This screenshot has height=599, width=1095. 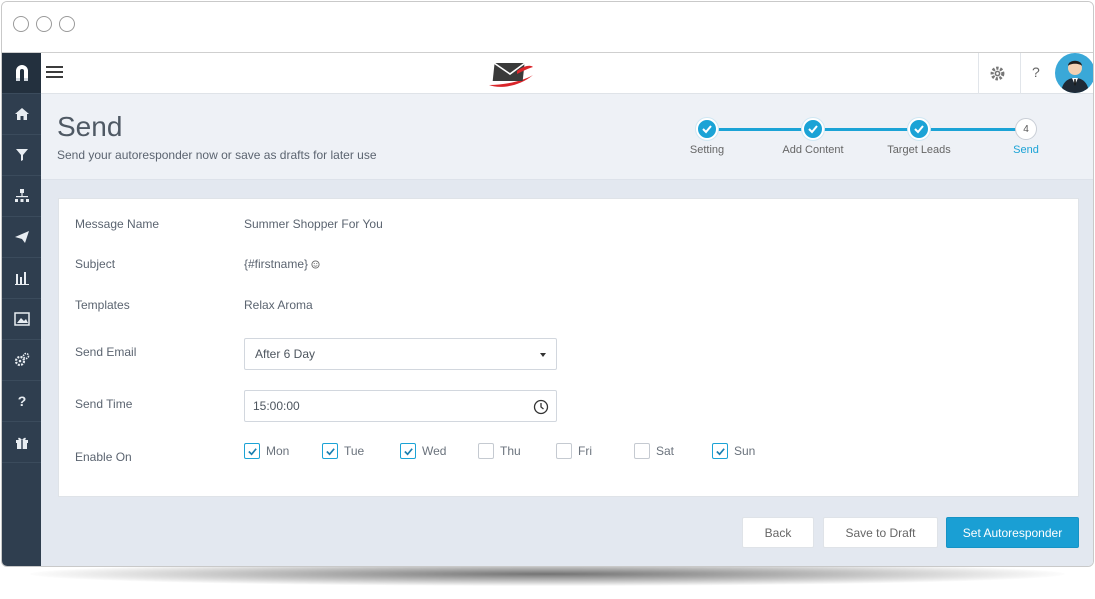 I want to click on sidebar-item-send, so click(x=21, y=237).